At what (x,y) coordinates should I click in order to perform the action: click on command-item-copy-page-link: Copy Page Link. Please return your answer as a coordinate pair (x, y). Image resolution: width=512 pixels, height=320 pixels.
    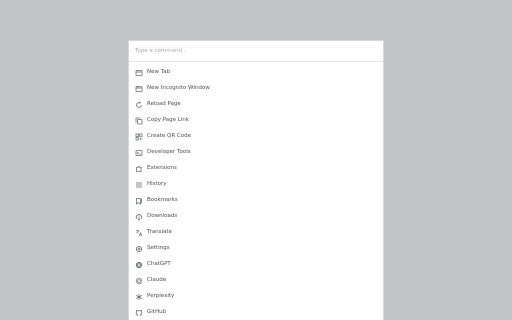
    Looking at the image, I should click on (256, 121).